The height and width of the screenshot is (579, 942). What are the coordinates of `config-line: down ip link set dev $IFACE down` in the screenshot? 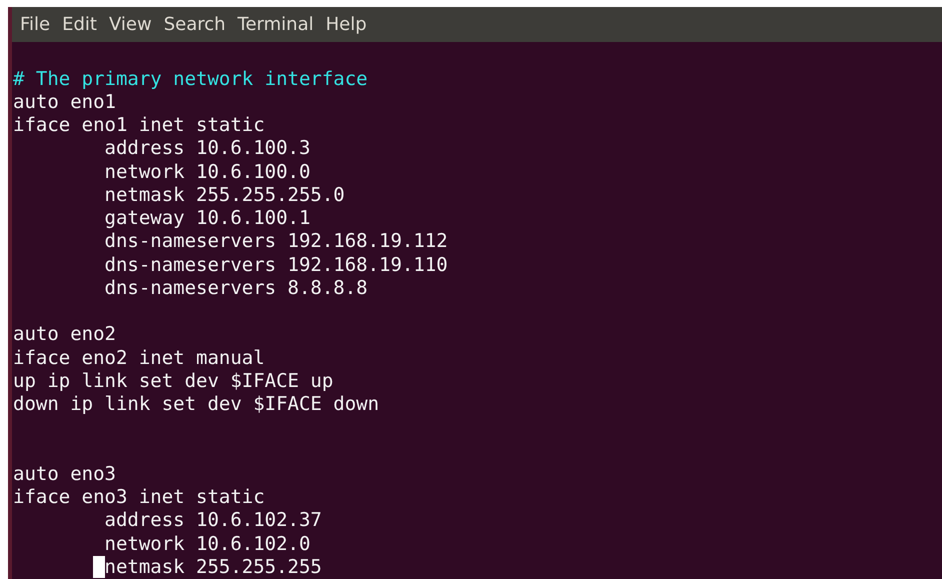 It's located at (196, 404).